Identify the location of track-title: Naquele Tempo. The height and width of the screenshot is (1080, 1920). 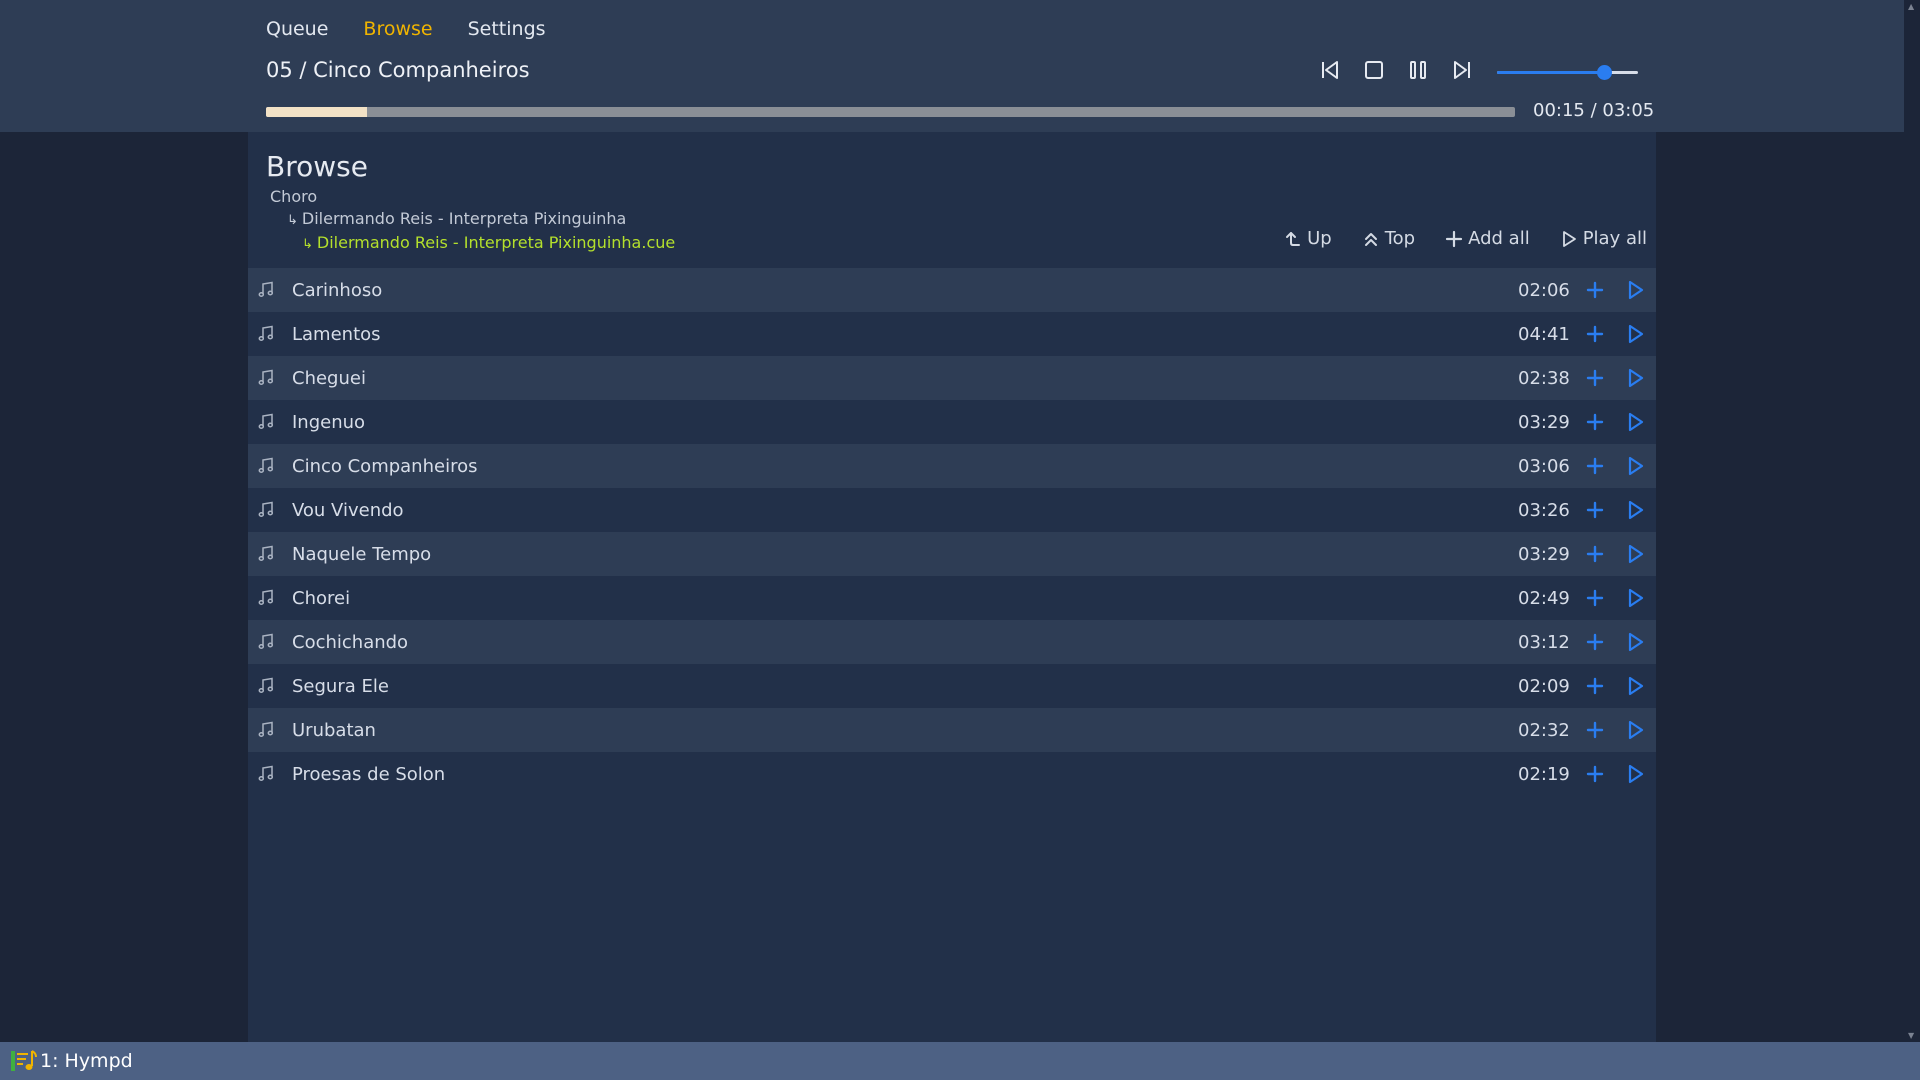
(362, 554).